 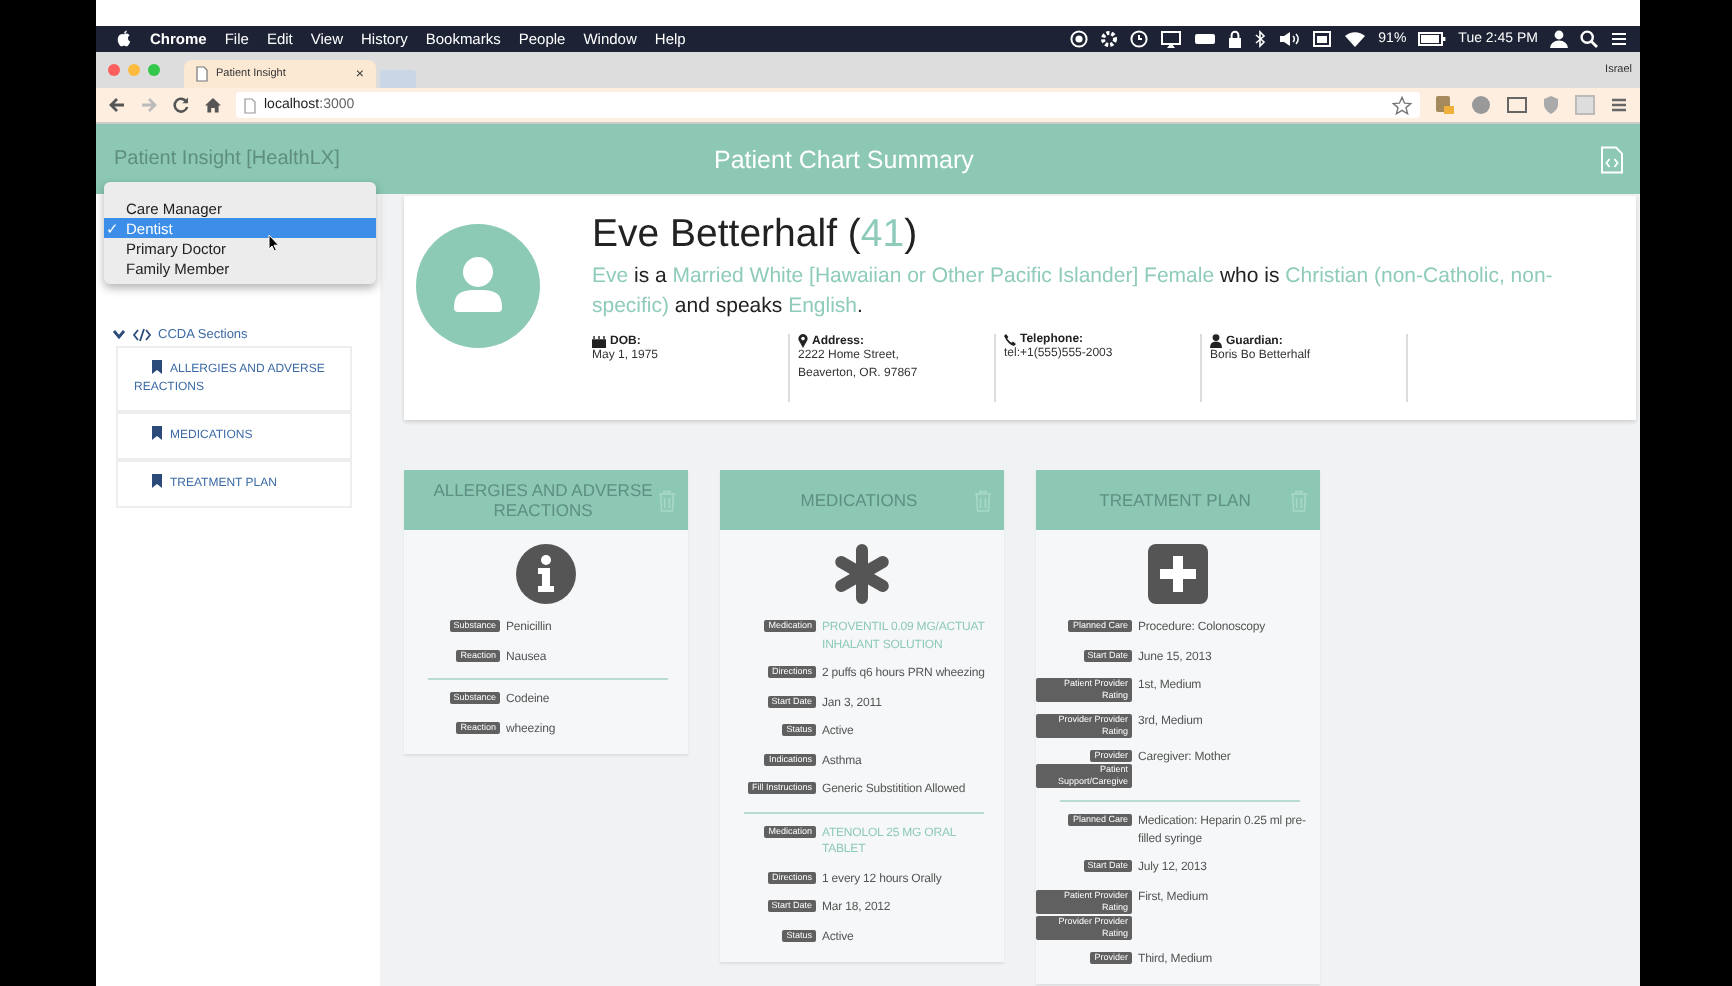 I want to click on card-title: MEDICATIONS, so click(x=859, y=500).